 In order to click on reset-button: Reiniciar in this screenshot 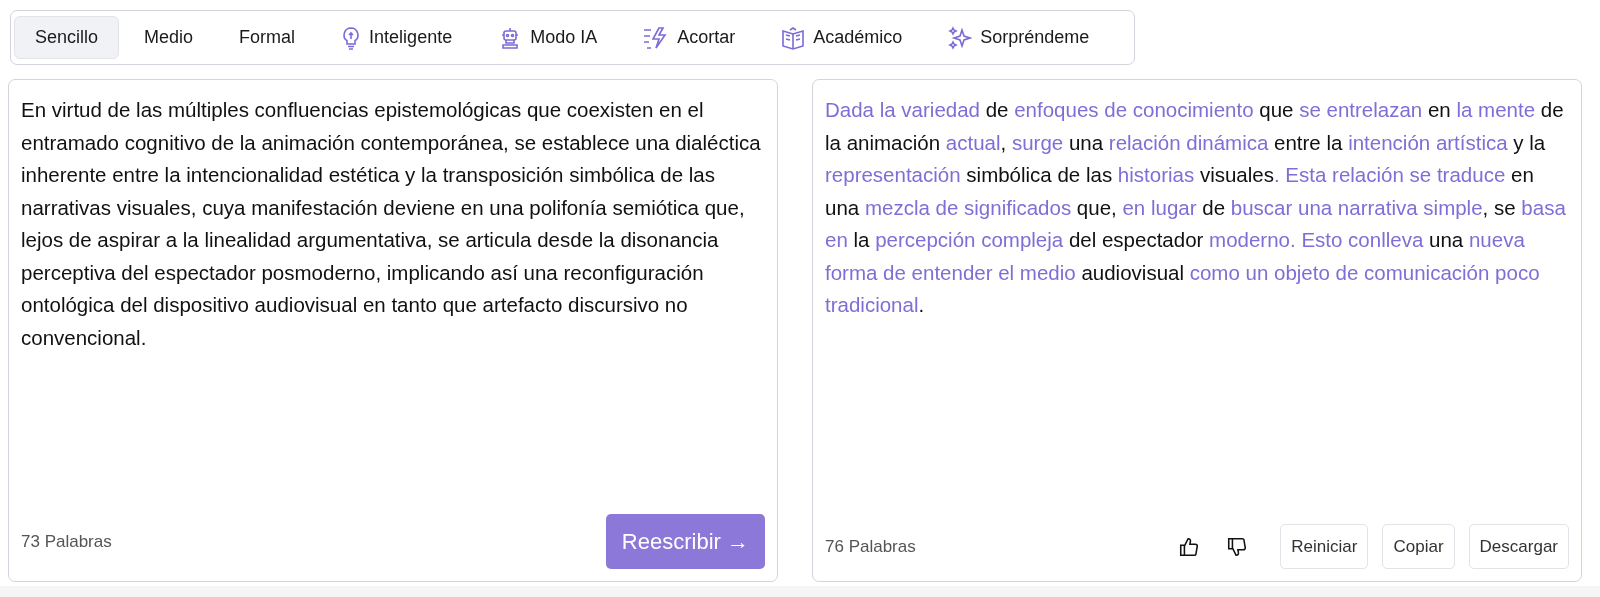, I will do `click(1324, 546)`.